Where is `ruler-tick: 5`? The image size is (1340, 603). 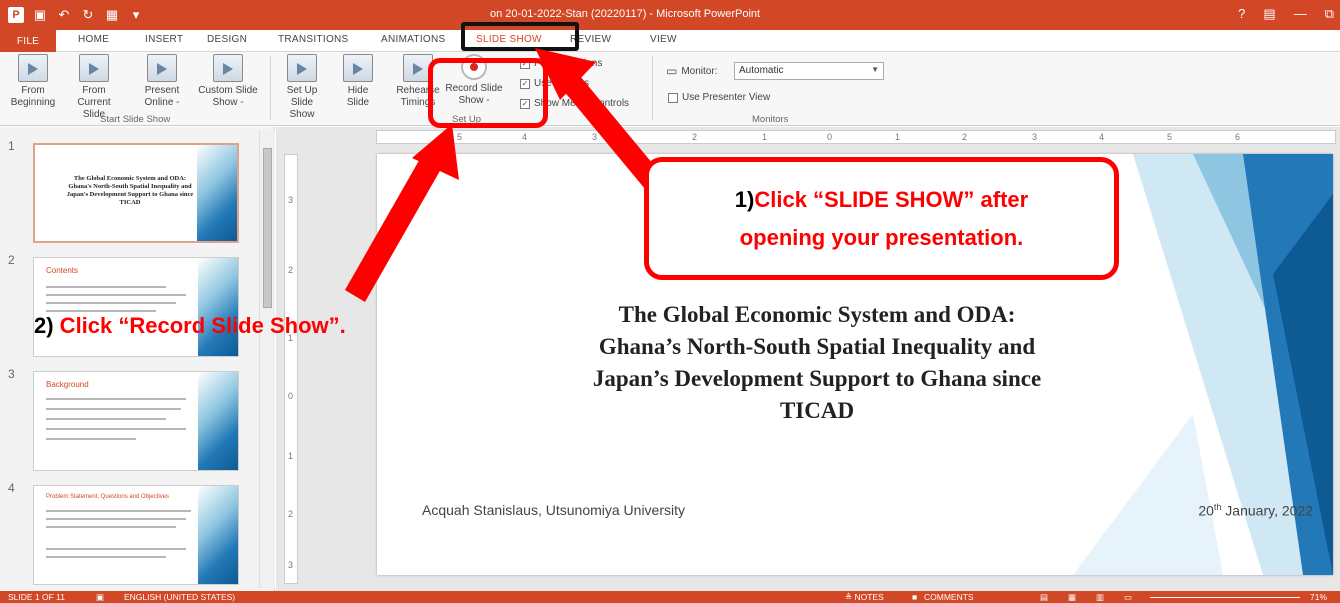 ruler-tick: 5 is located at coordinates (1170, 137).